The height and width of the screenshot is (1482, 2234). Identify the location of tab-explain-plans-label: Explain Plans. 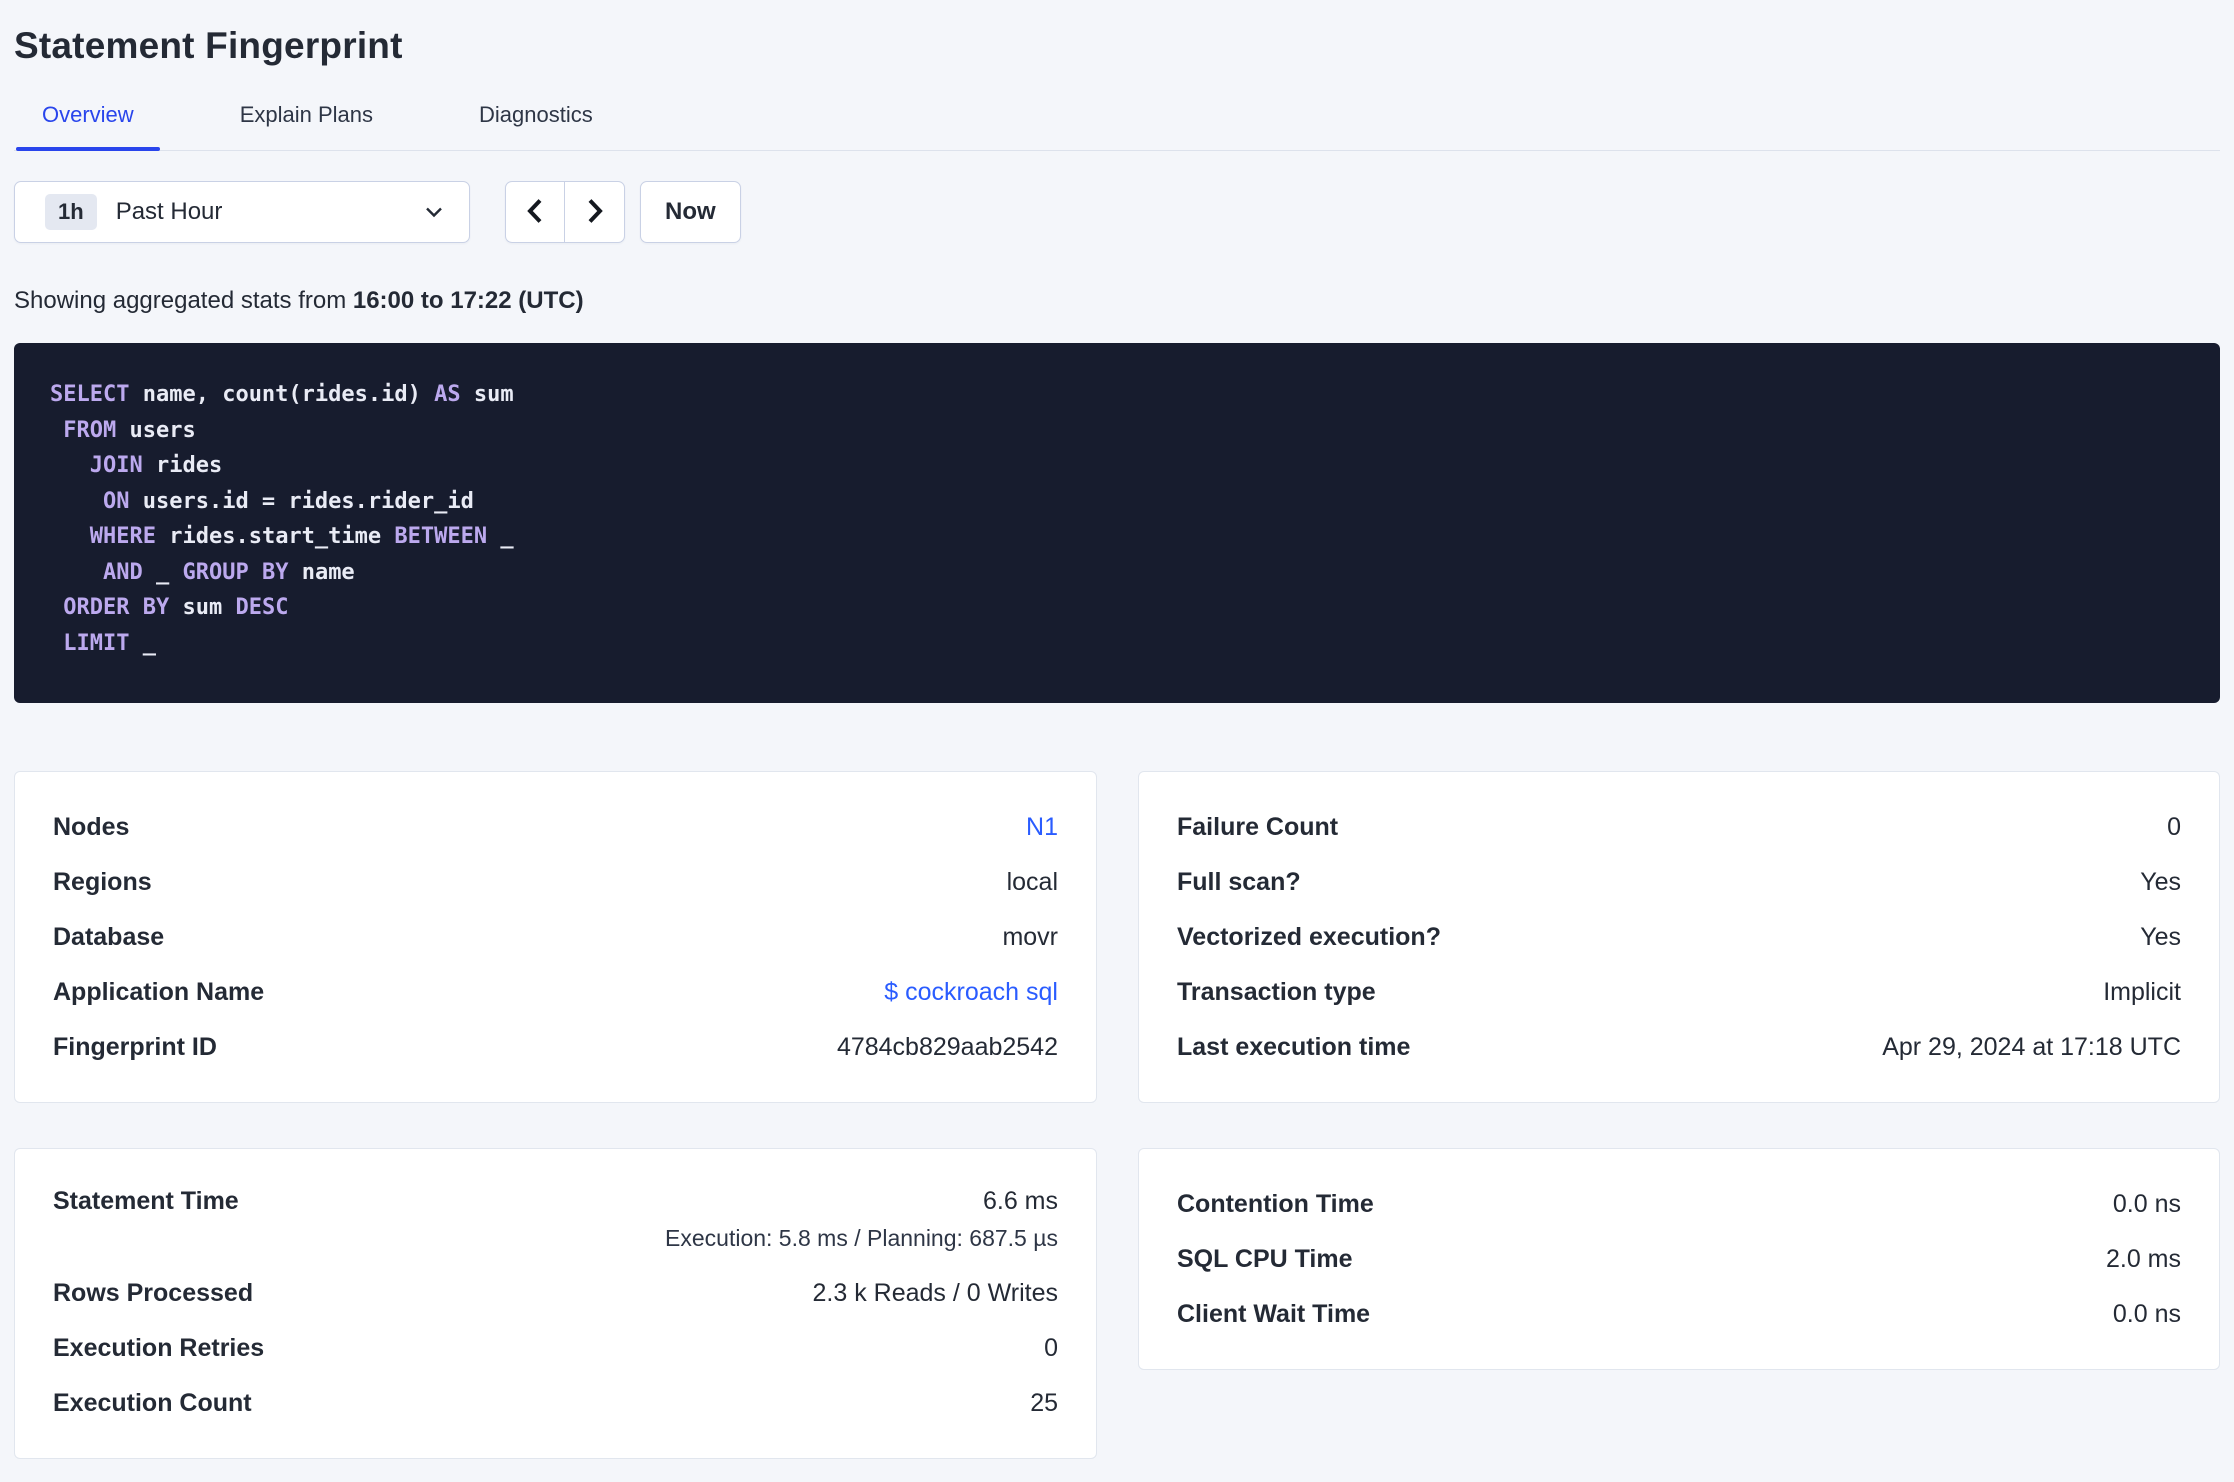
(306, 114).